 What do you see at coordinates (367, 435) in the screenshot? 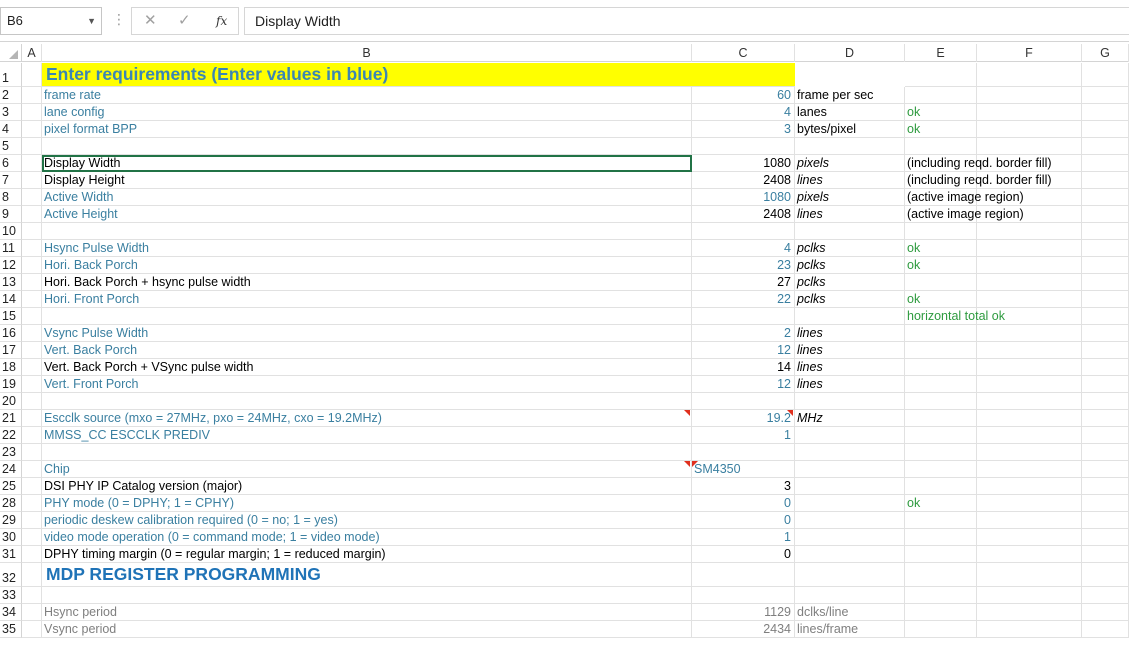
I see `cell-b: MMSS_CC ESCCLK PREDIV` at bounding box center [367, 435].